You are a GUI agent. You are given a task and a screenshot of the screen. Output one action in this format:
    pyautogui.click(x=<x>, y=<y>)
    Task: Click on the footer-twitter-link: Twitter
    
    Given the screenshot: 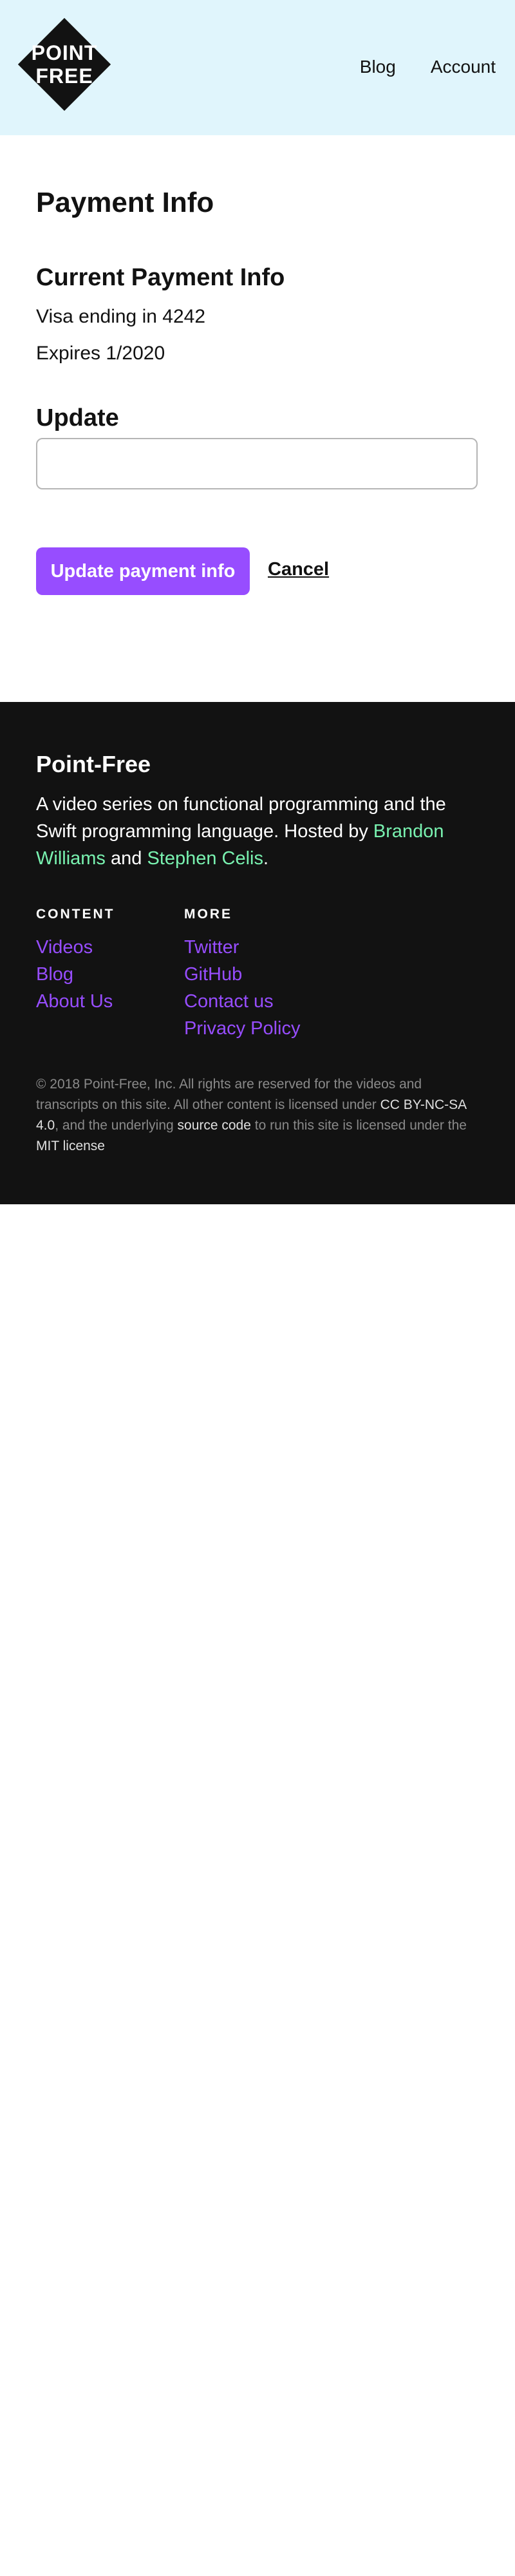 What is the action you would take?
    pyautogui.click(x=243, y=947)
    